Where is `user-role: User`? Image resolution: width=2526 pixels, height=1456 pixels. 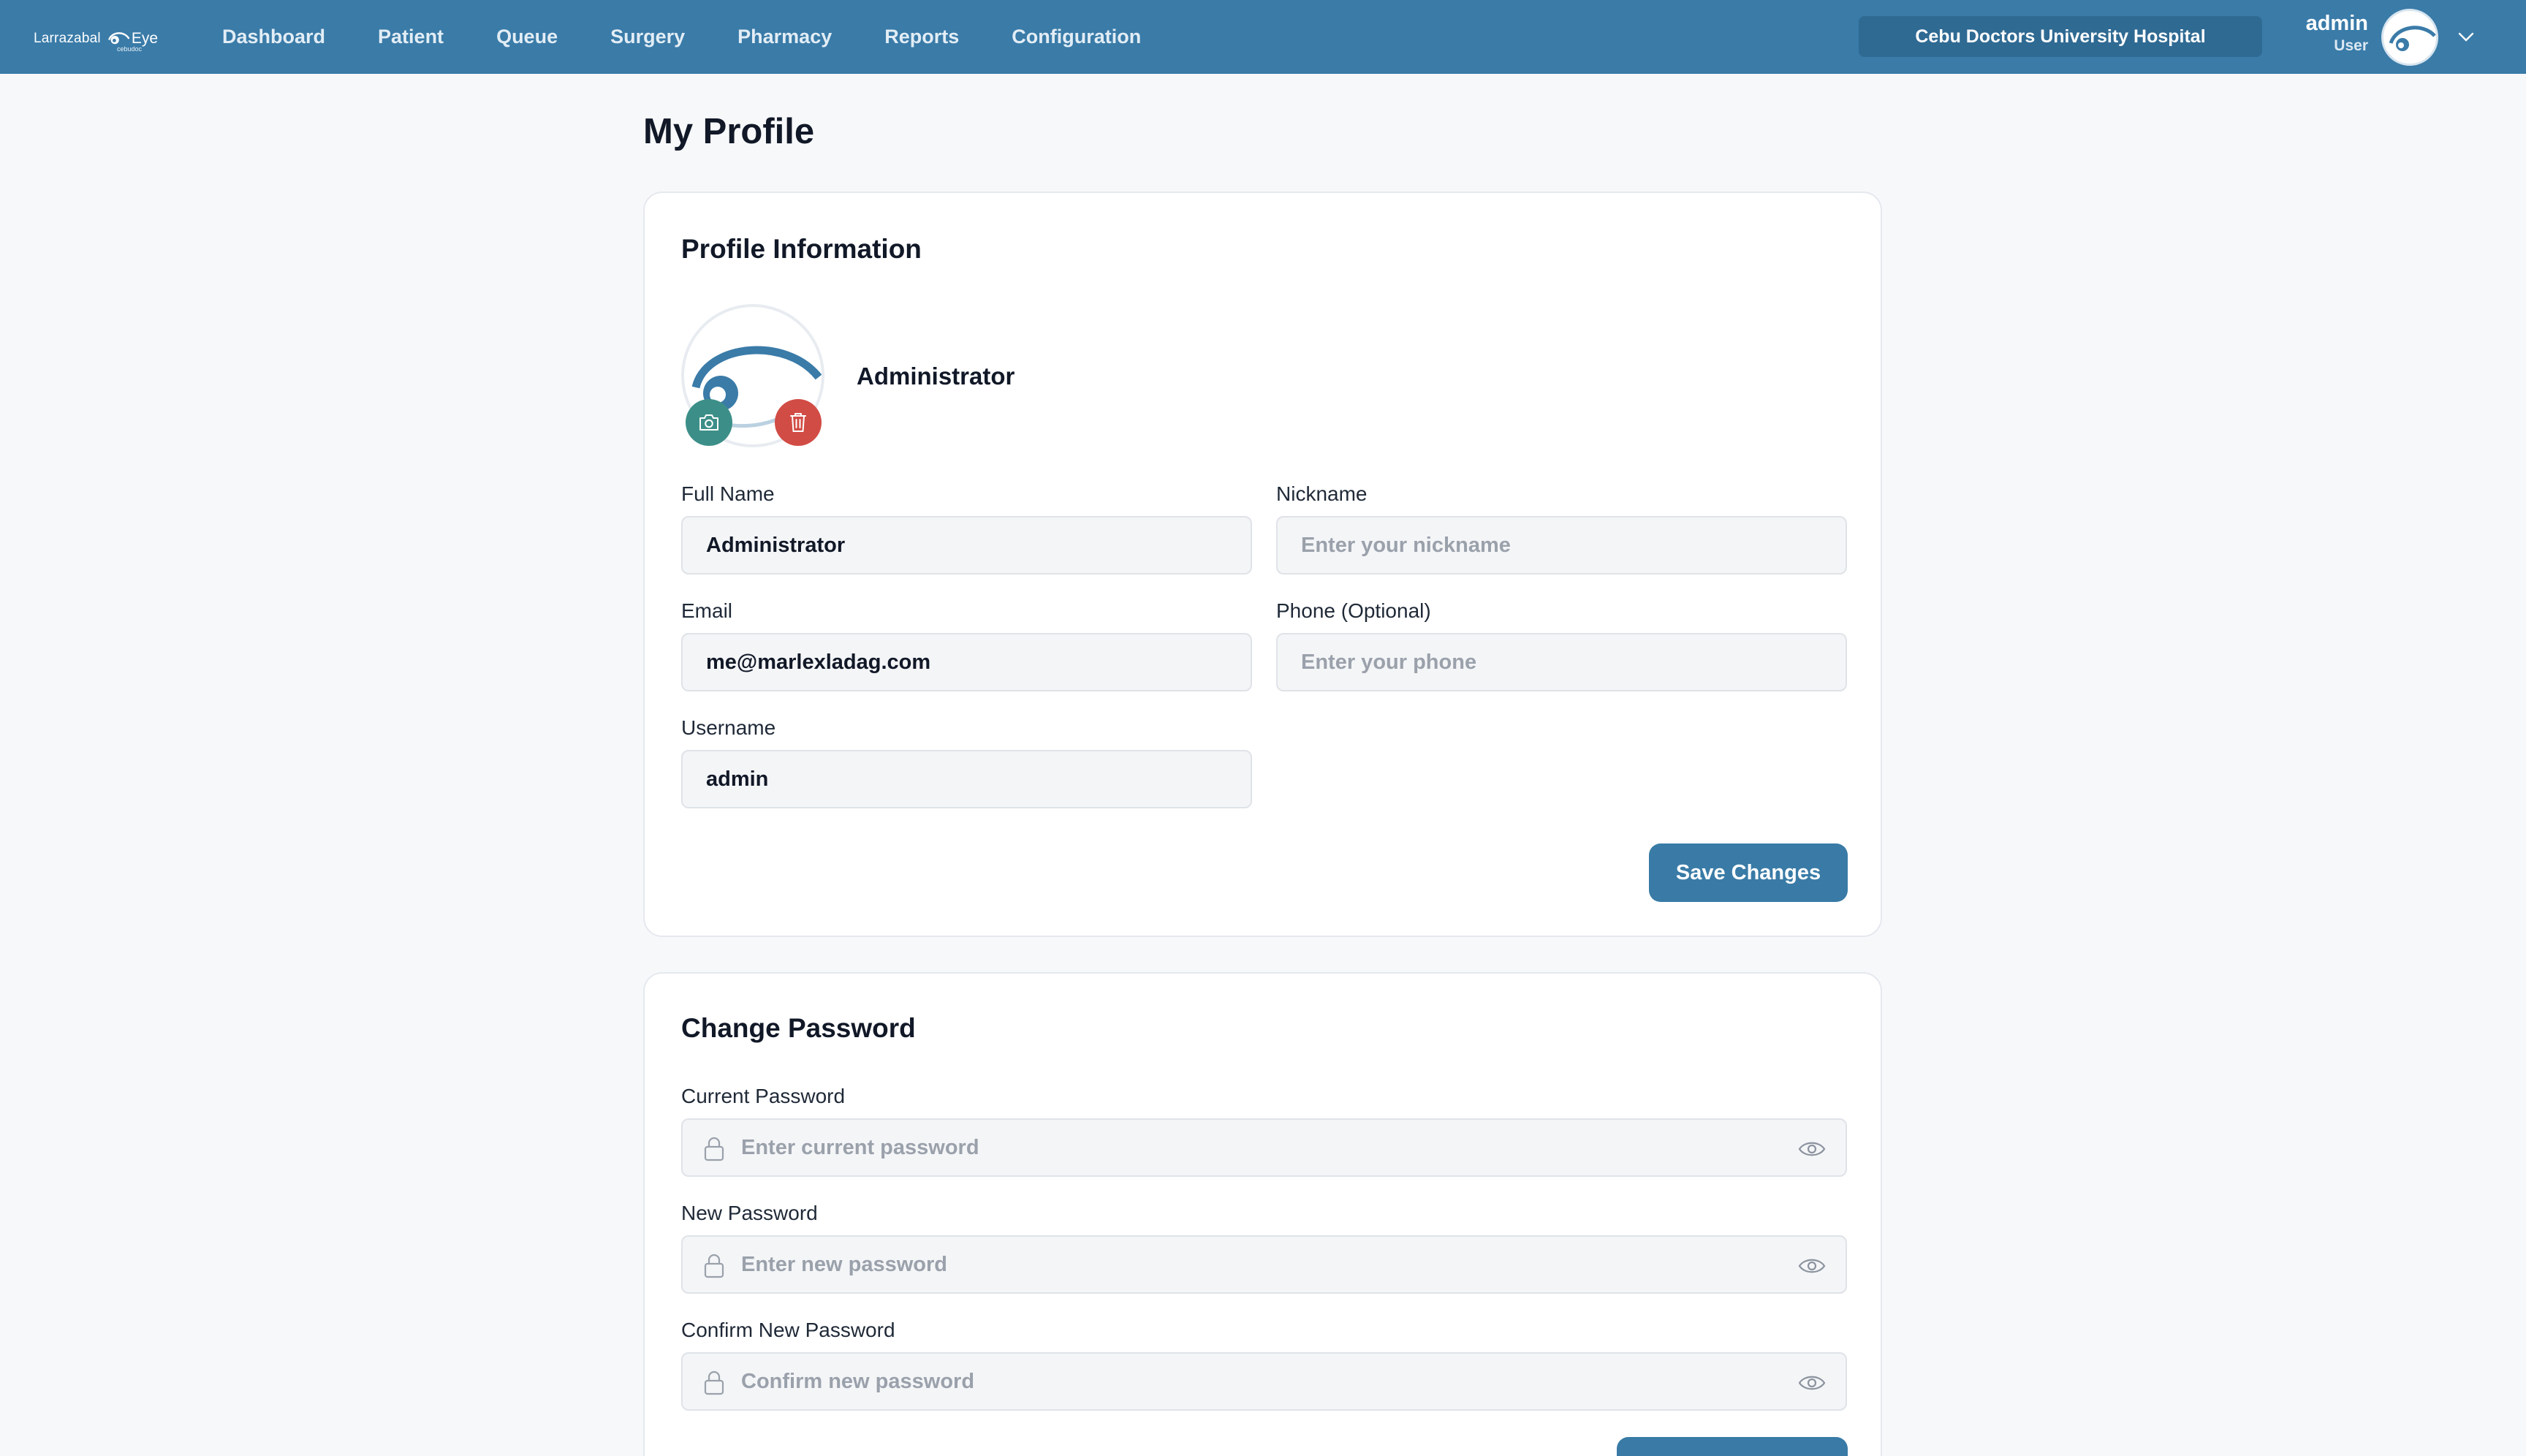
user-role: User is located at coordinates (2351, 45).